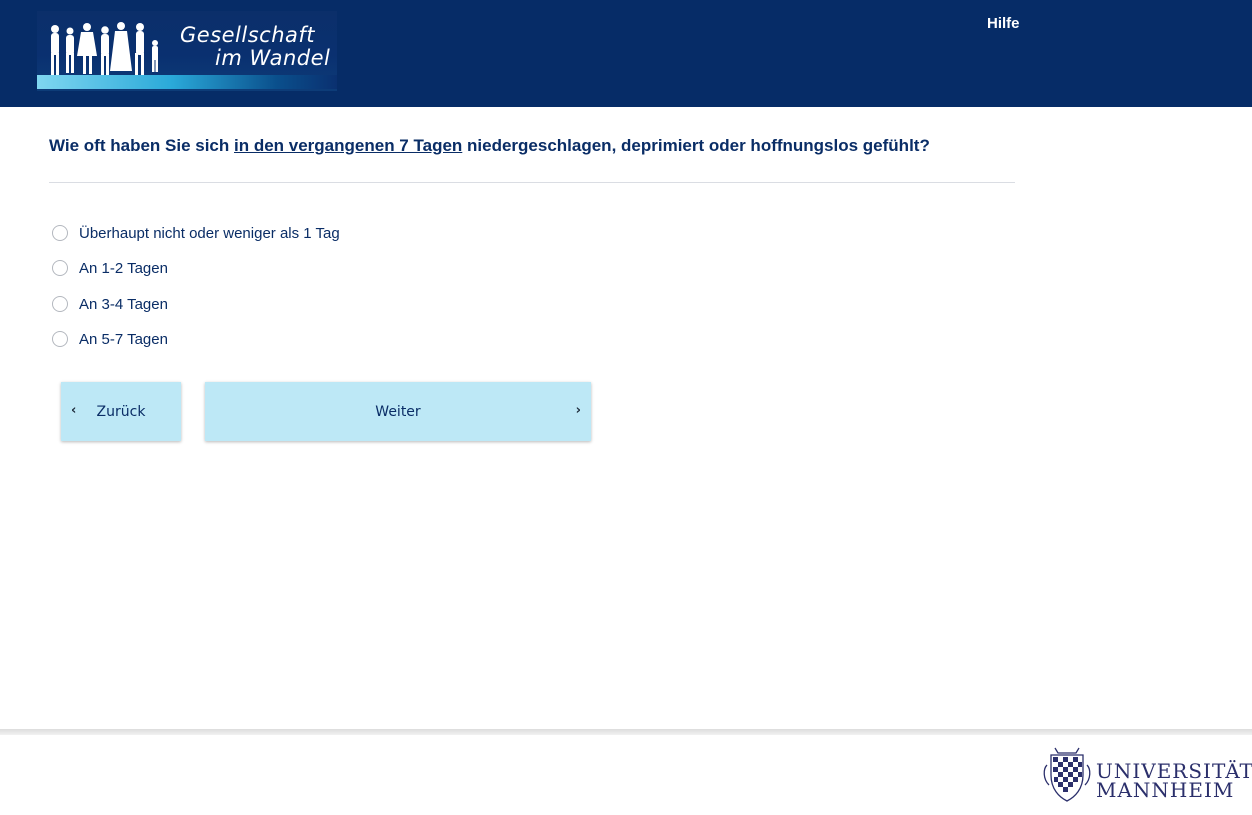 Image resolution: width=1252 pixels, height=815 pixels. What do you see at coordinates (187, 82) in the screenshot?
I see `logo-color-strip` at bounding box center [187, 82].